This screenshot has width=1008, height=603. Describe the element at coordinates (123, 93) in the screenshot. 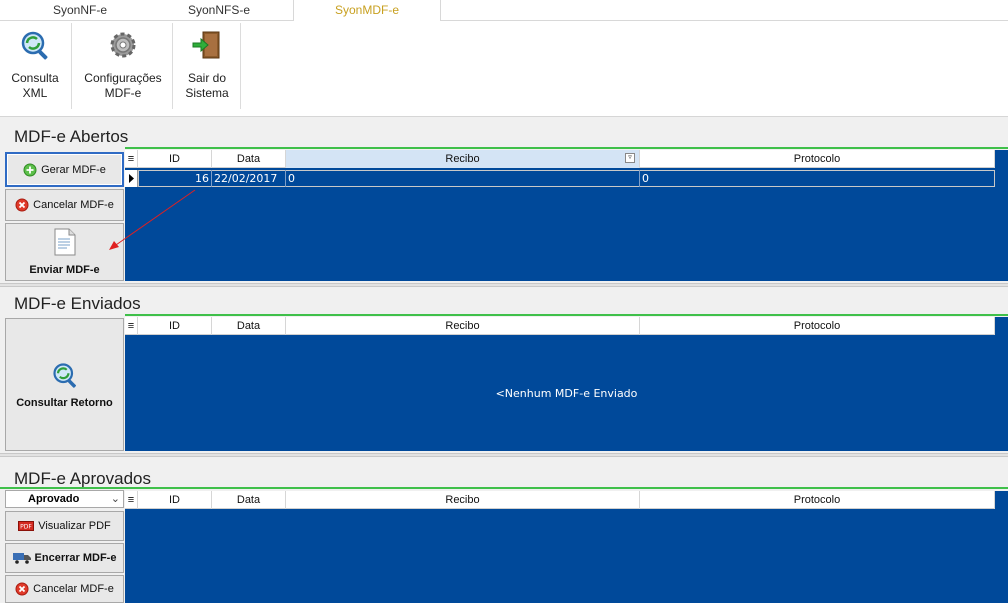

I see `config-label-2: MDF-e` at that location.